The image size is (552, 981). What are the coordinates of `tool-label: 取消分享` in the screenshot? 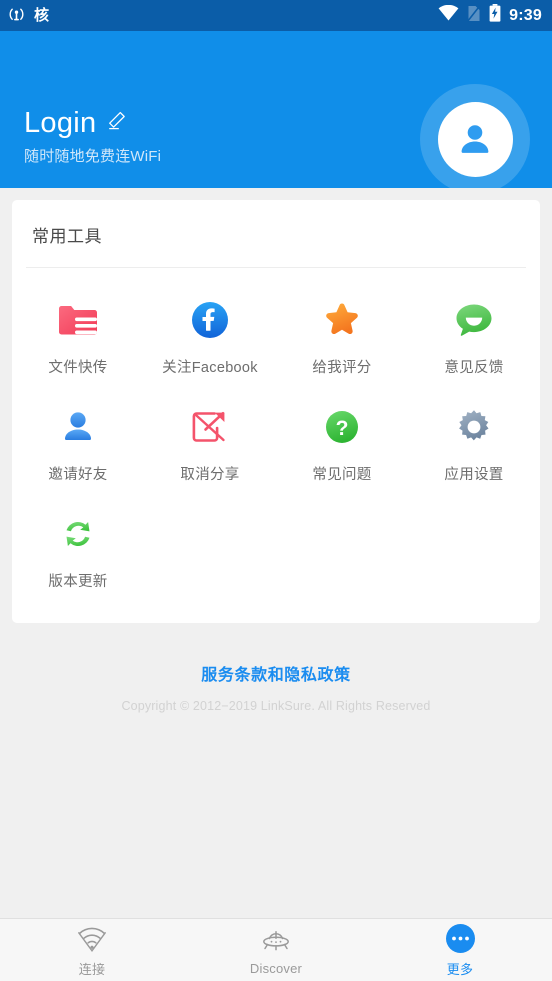 It's located at (210, 475).